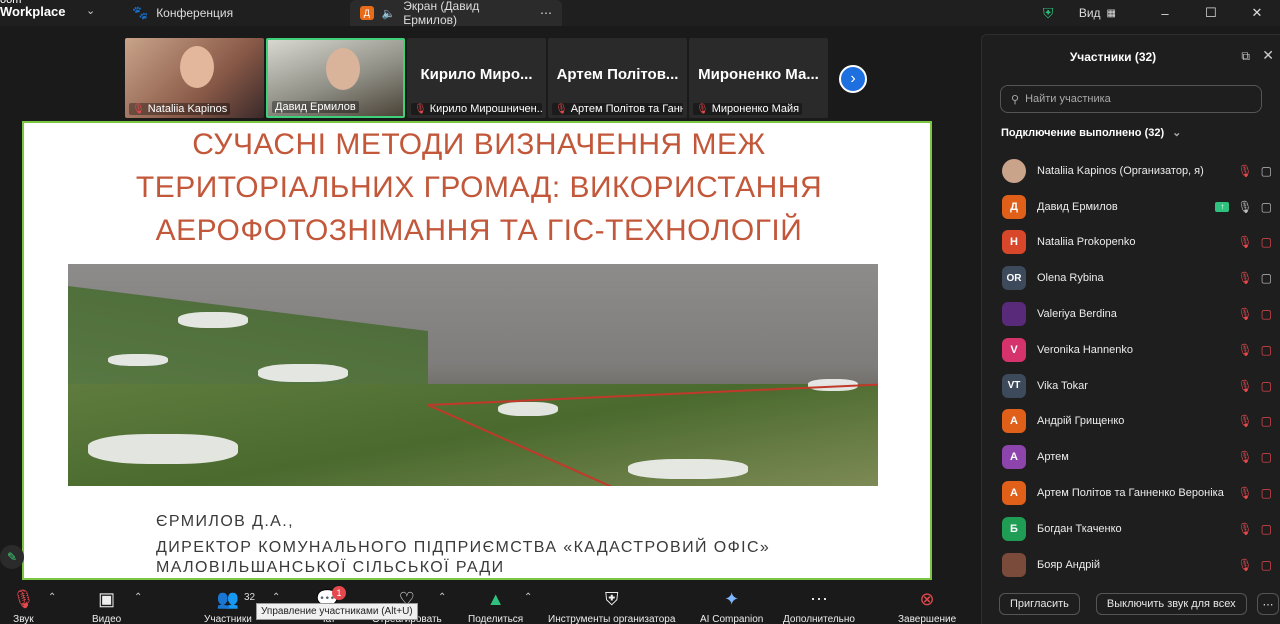 The width and height of the screenshot is (1280, 624). I want to click on list-item: Д Давид Ермилов ↑ 🎙 ▢, so click(1137, 207).